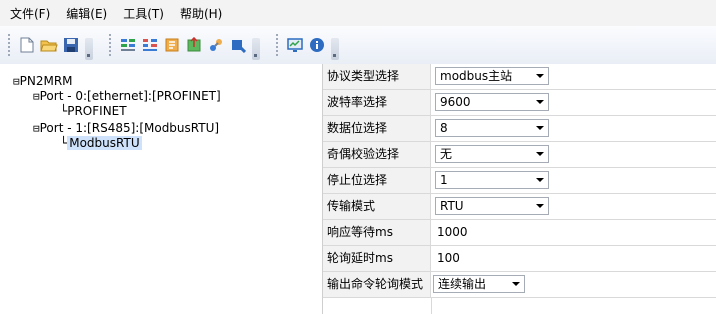 The width and height of the screenshot is (716, 314). I want to click on property-row: 响应等待ms 1000, so click(519, 233).